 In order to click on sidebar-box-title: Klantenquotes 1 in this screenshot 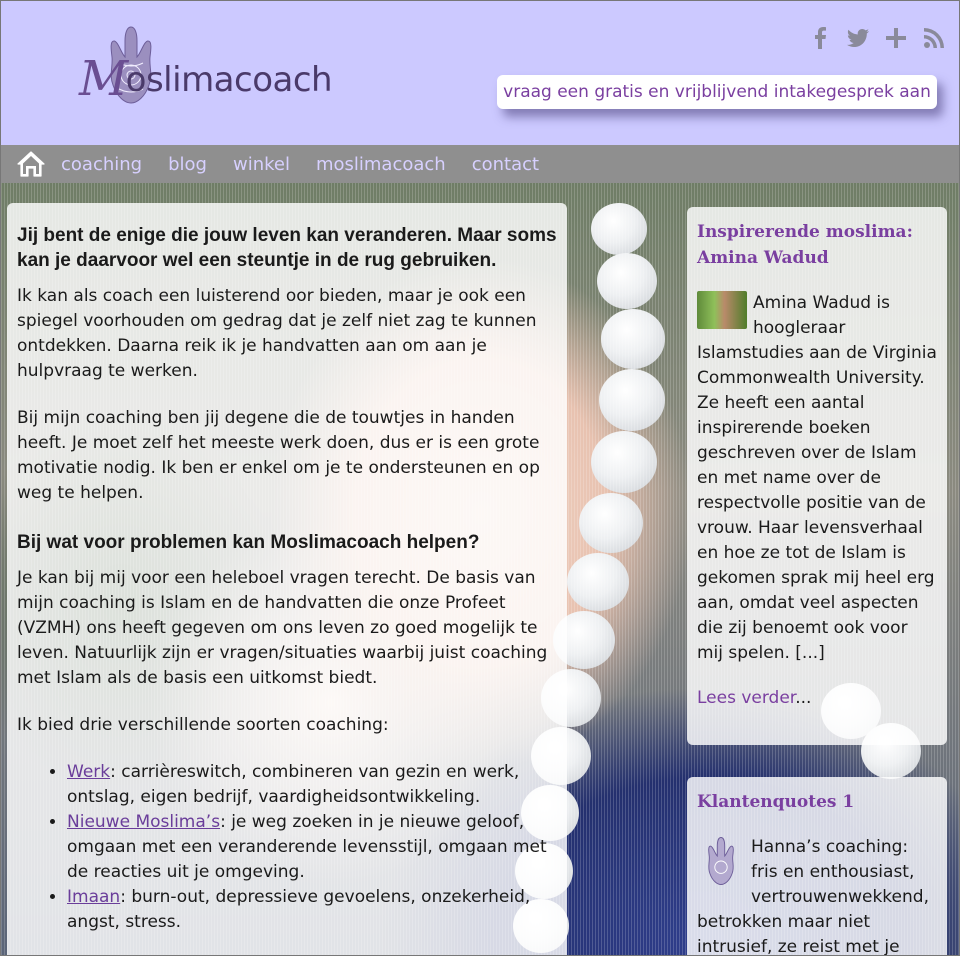, I will do `click(817, 802)`.